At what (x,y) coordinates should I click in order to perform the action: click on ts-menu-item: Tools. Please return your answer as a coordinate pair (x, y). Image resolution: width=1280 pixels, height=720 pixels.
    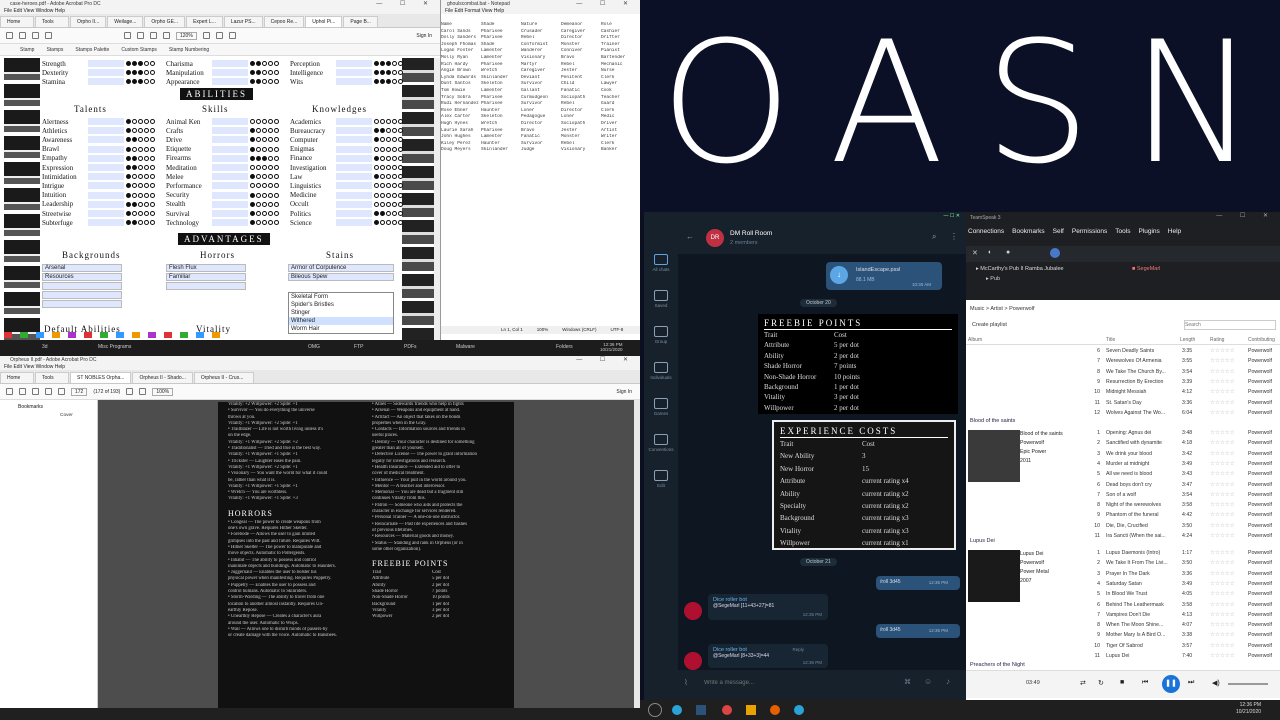
    Looking at the image, I should click on (1122, 235).